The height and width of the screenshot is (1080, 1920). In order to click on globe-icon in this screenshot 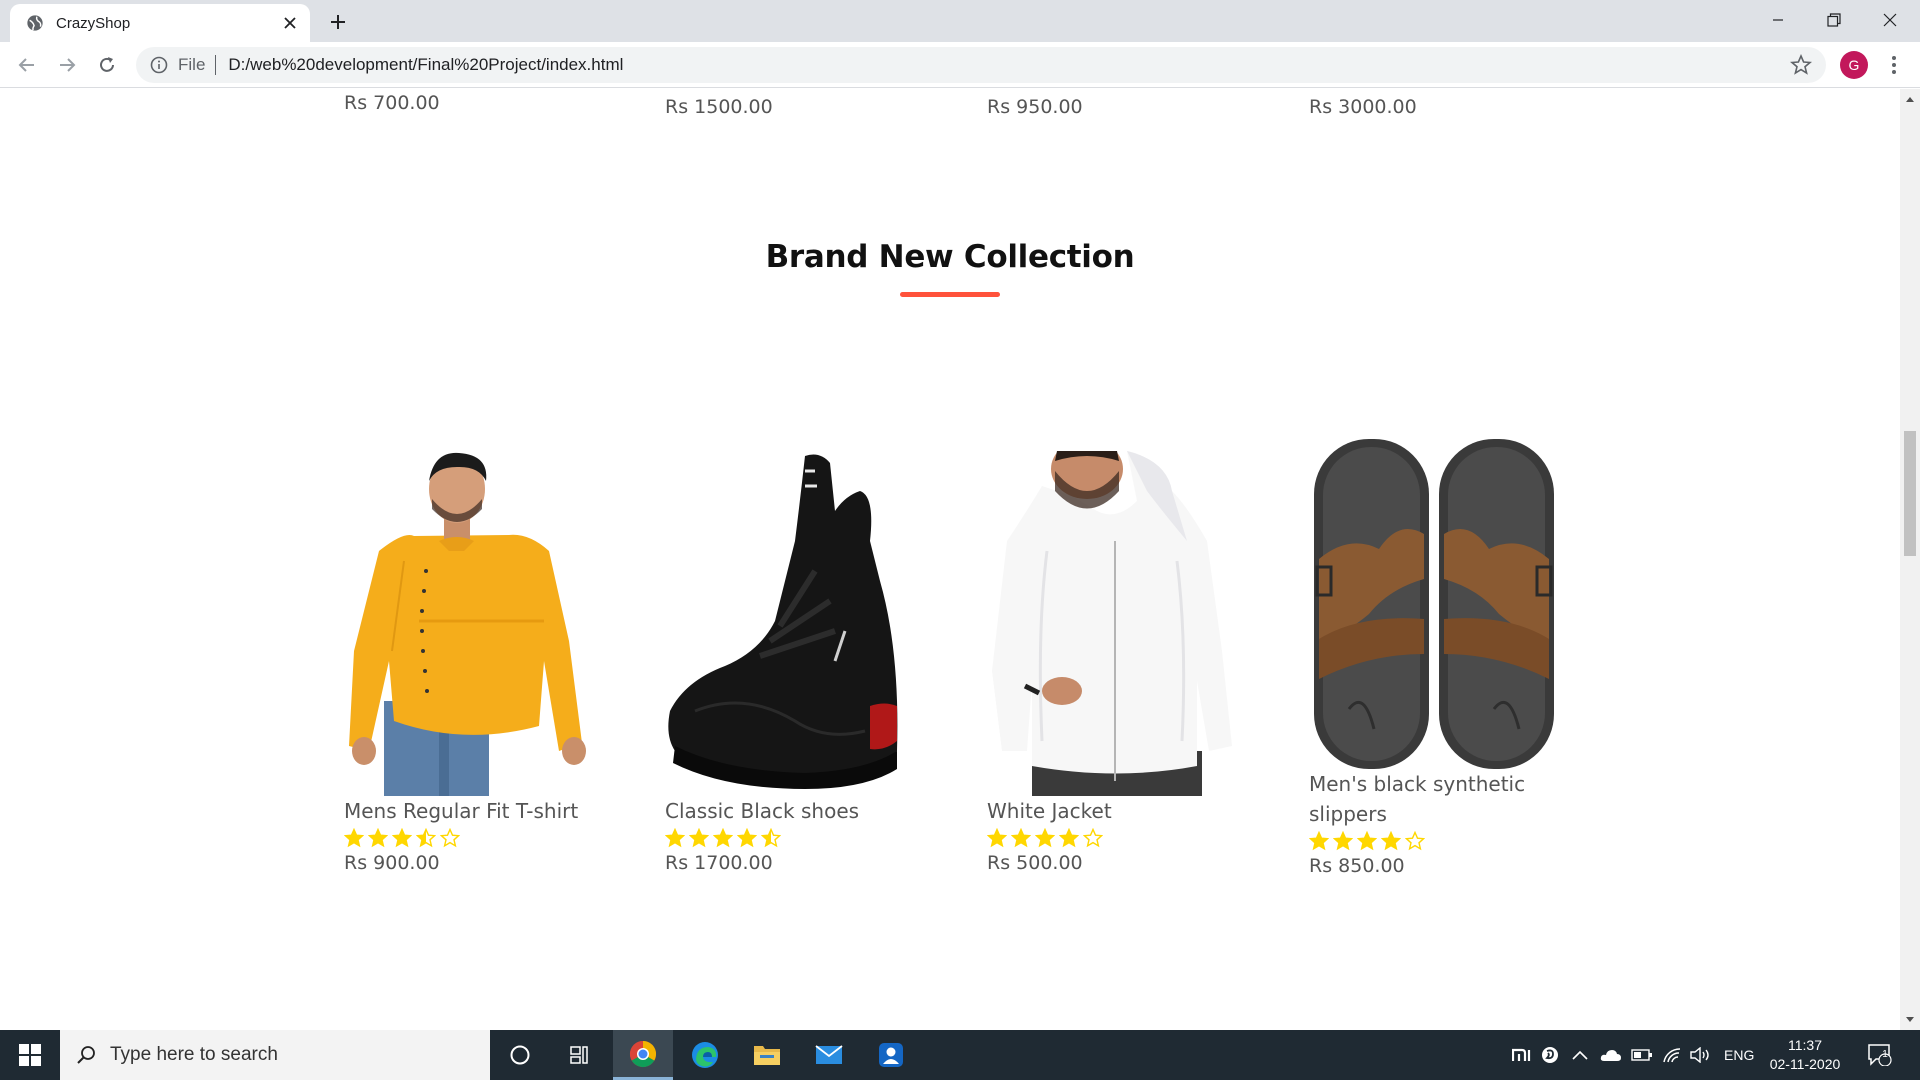, I will do `click(35, 23)`.